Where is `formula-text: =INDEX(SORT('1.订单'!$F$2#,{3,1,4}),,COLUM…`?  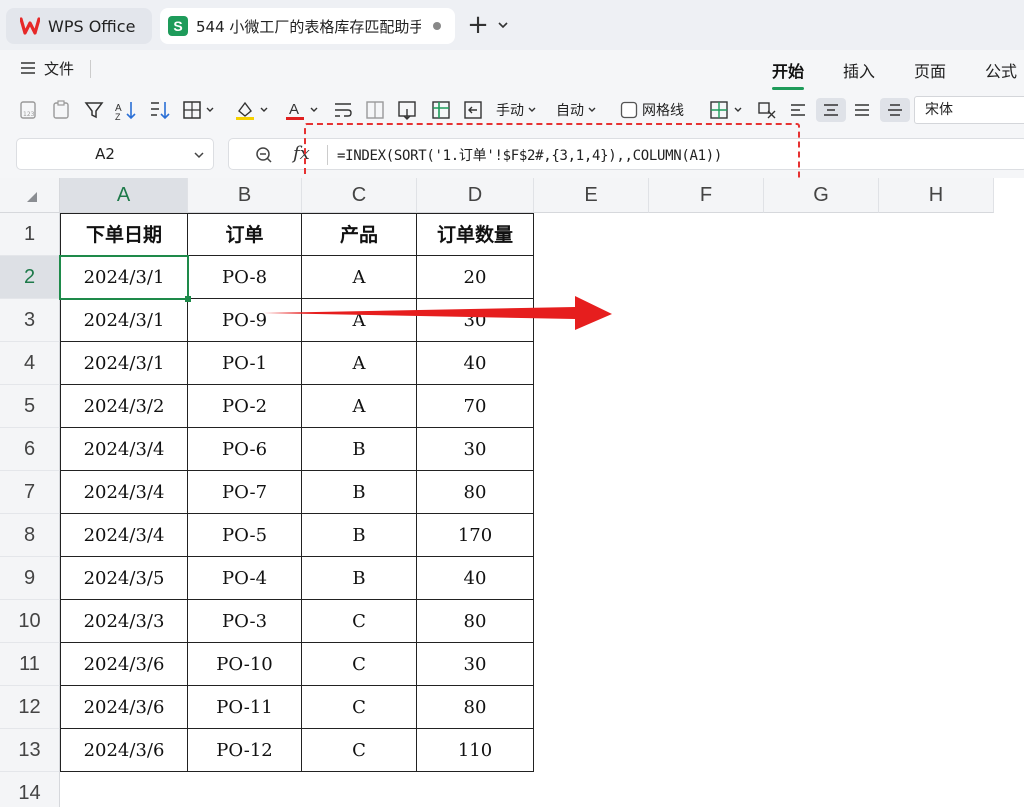 formula-text: =INDEX(SORT('1.订单'!$F$2#,{3,1,4}),,COLUM… is located at coordinates (529, 155).